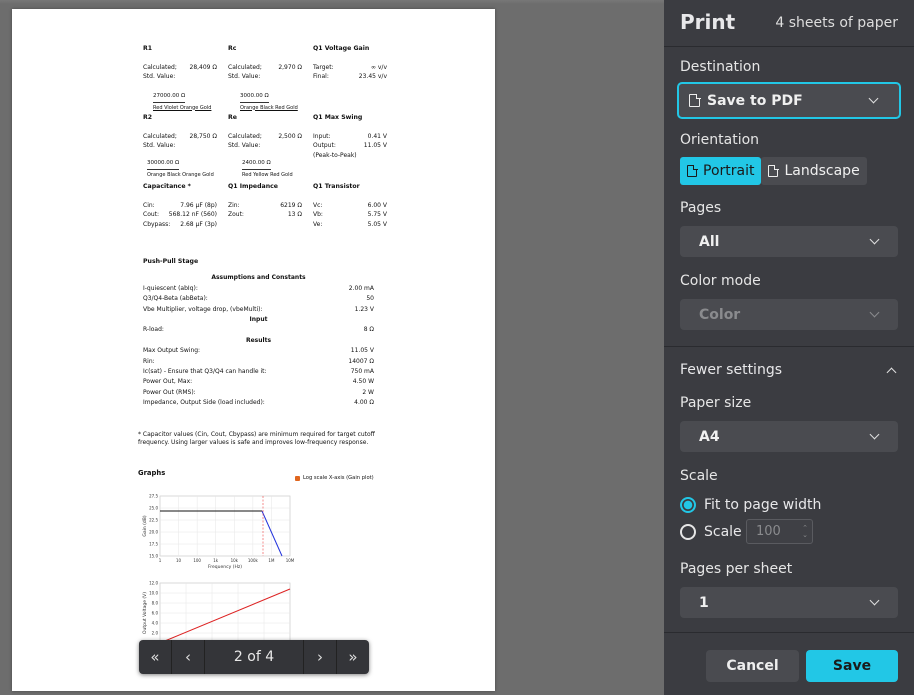 The width and height of the screenshot is (914, 695). Describe the element at coordinates (267, 174) in the screenshot. I see `color-bands: Red Yellow Red Gold` at that location.